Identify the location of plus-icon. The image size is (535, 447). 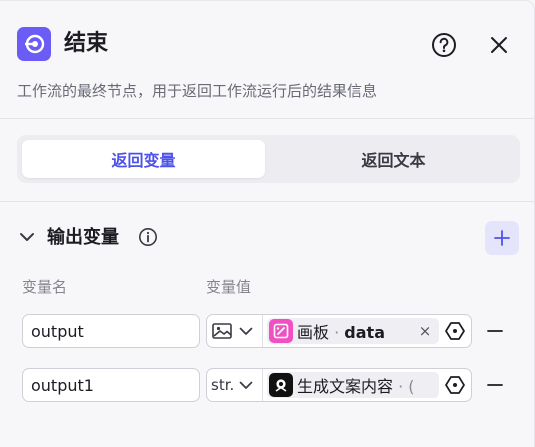
(502, 238).